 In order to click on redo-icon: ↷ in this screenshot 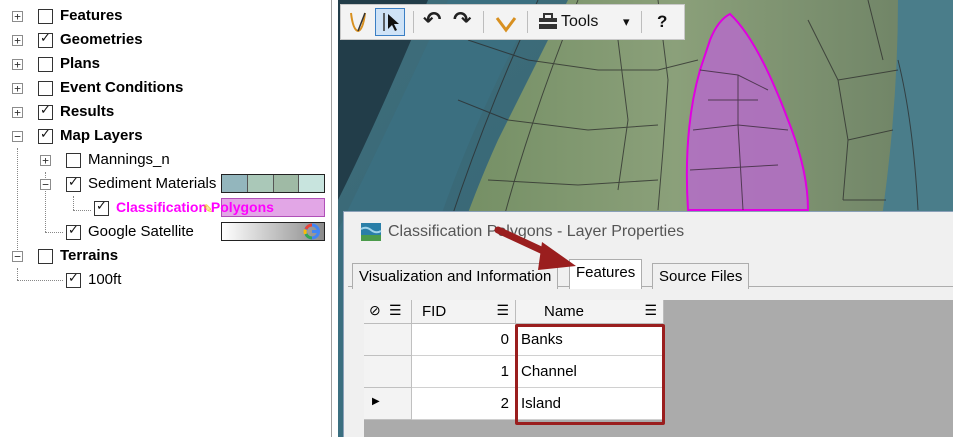, I will do `click(464, 22)`.